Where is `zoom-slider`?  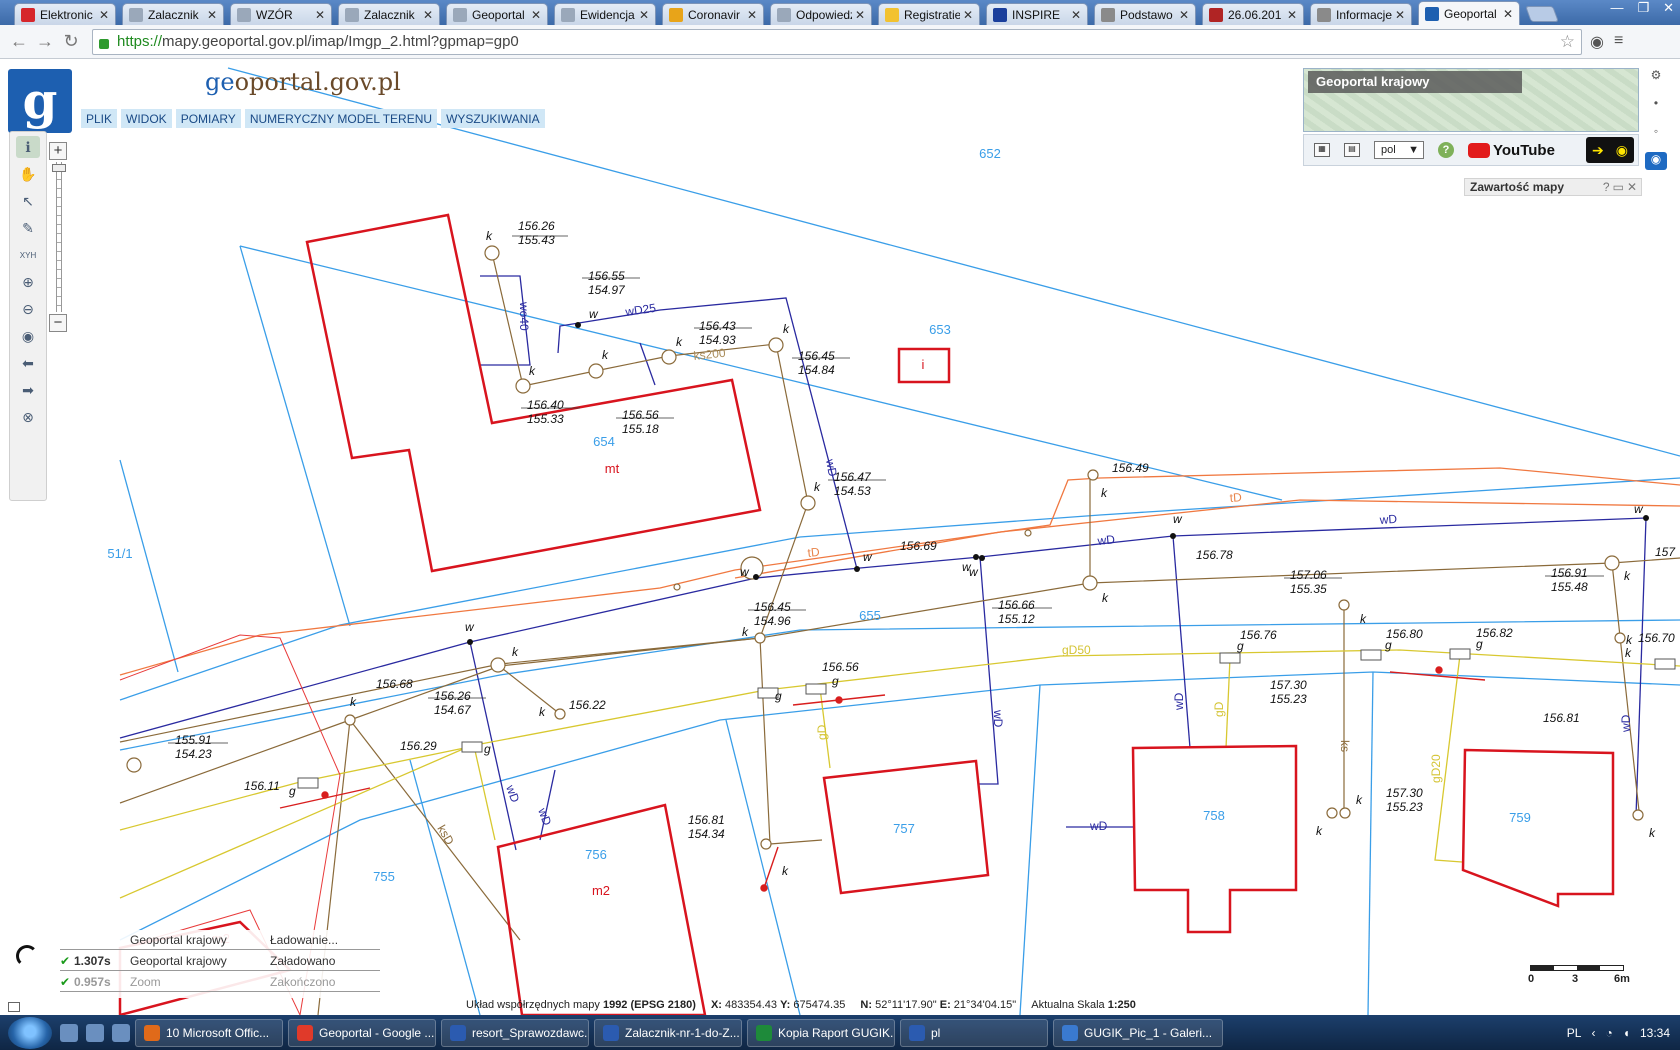 zoom-slider is located at coordinates (59, 237).